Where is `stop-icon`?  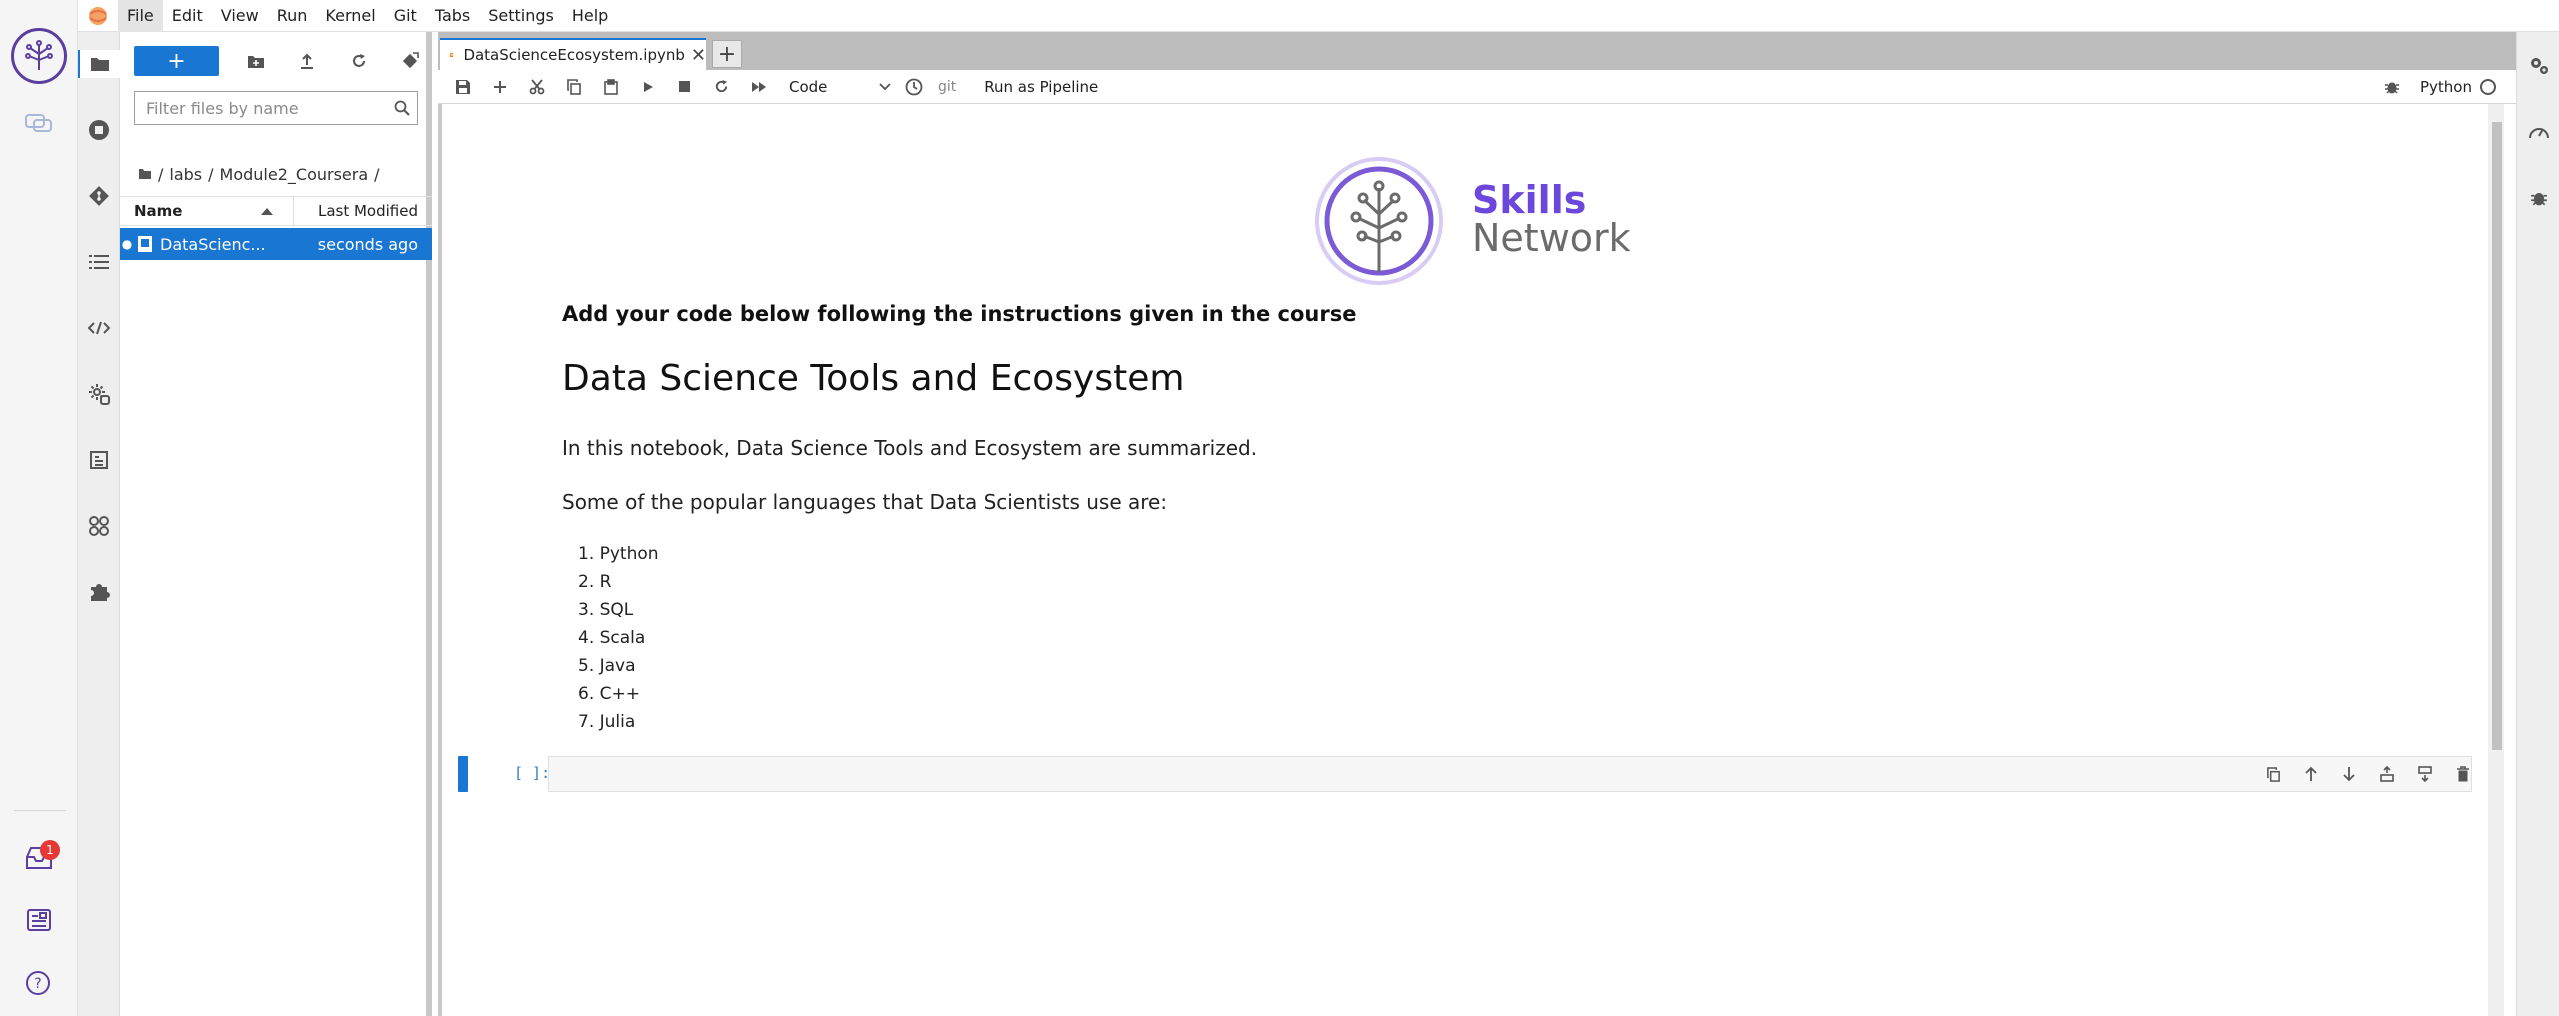 stop-icon is located at coordinates (684, 87).